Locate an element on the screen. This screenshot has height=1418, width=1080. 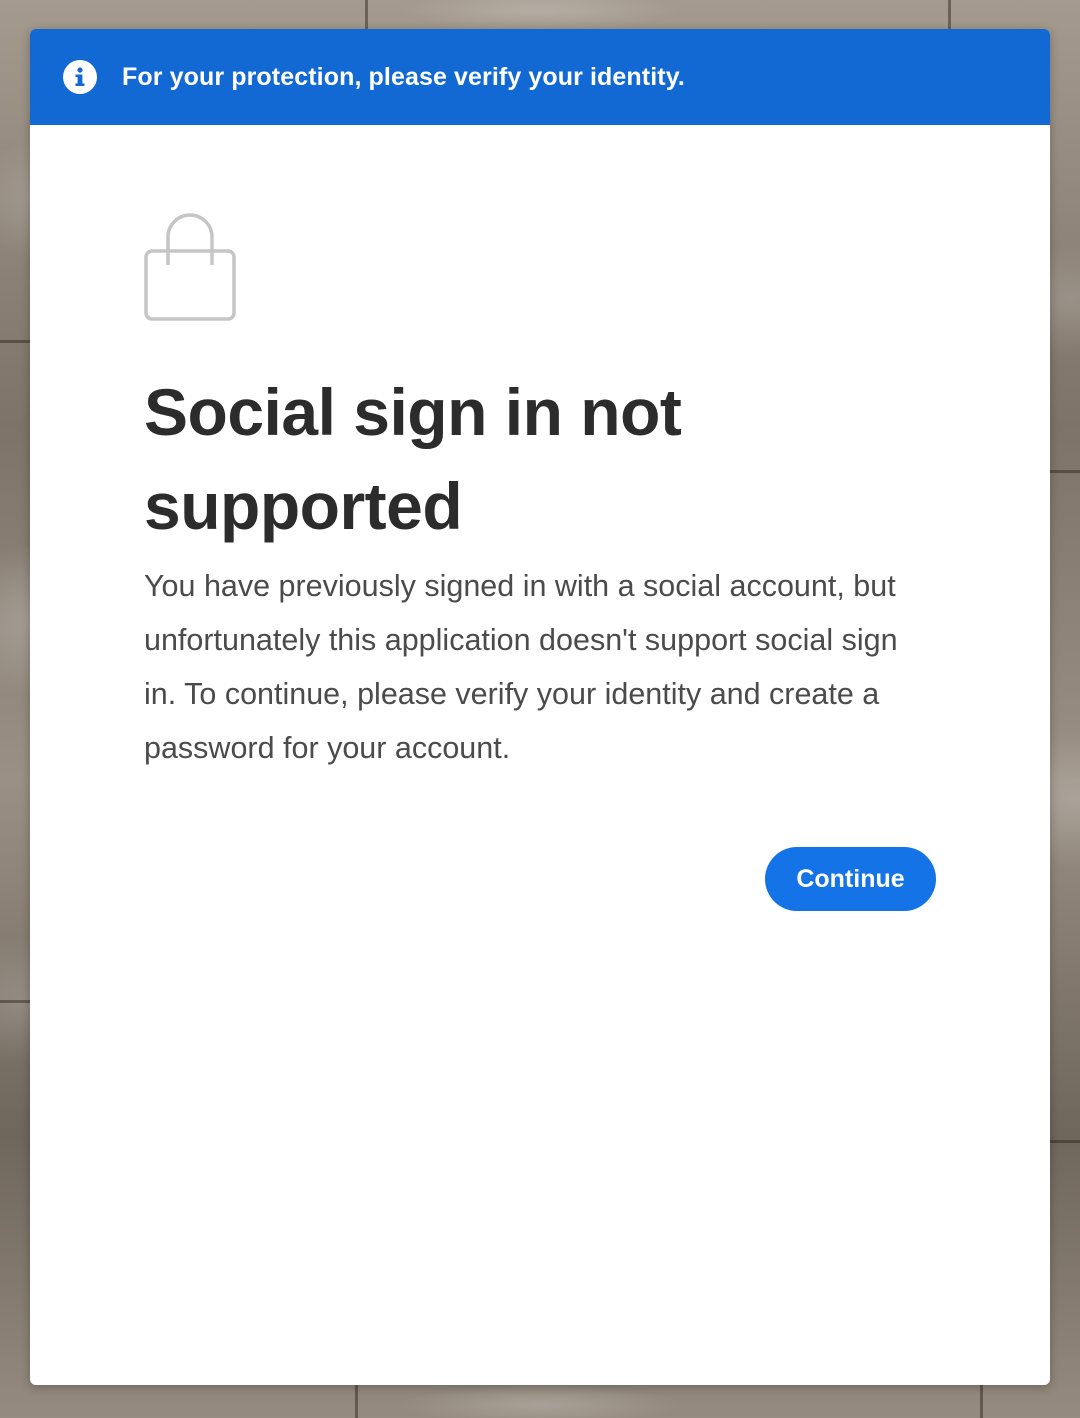
info-icon is located at coordinates (80, 77).